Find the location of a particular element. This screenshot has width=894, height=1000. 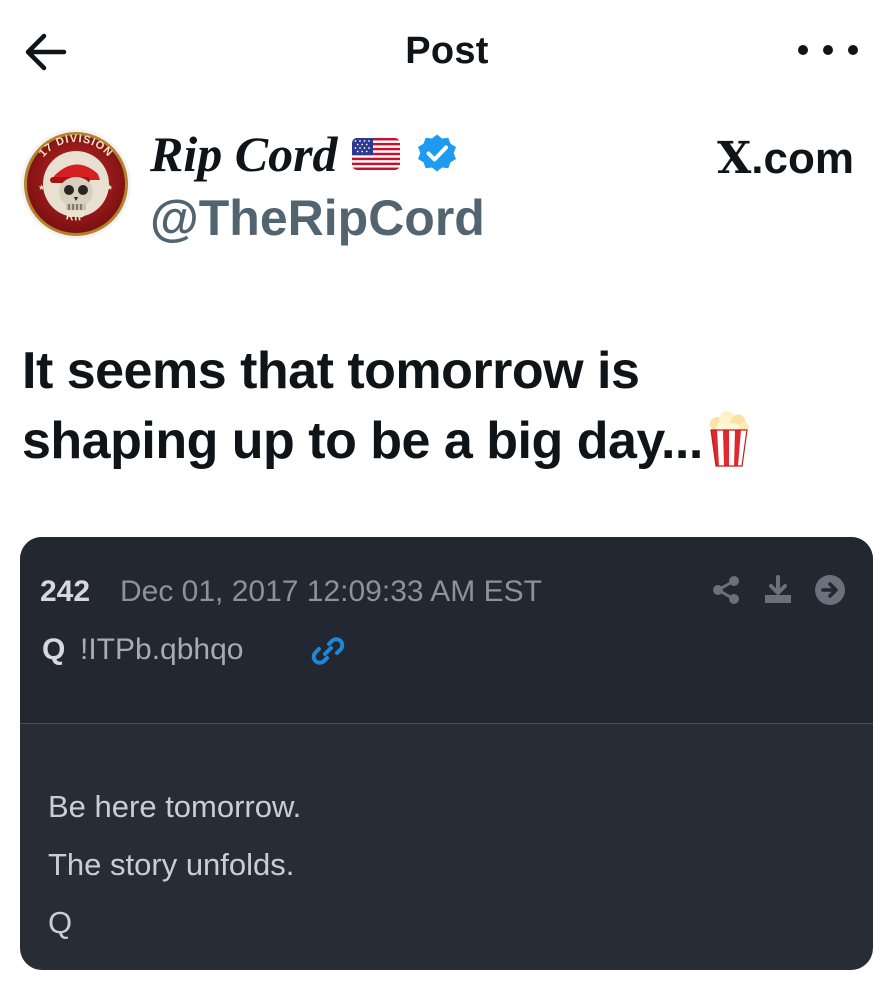

share-icon is located at coordinates (726, 590).